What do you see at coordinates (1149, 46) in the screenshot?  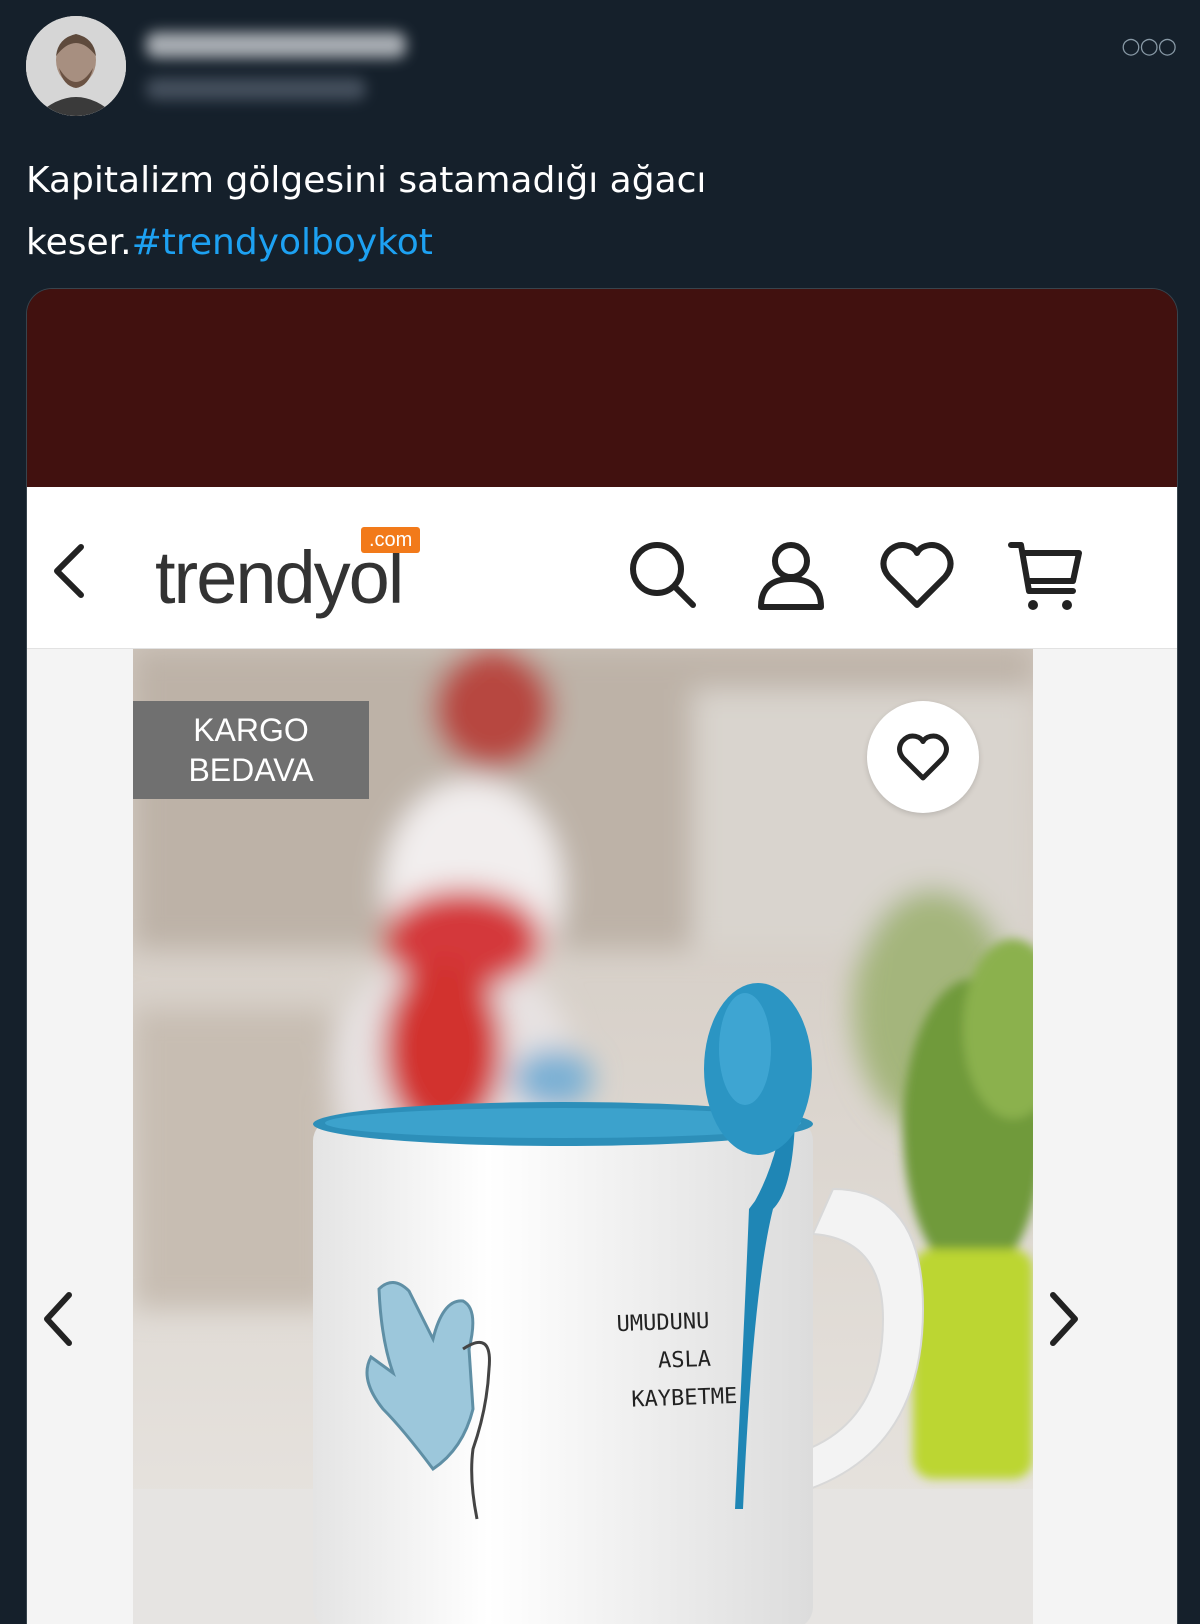 I see `more-horizontal-icon: ○○○` at bounding box center [1149, 46].